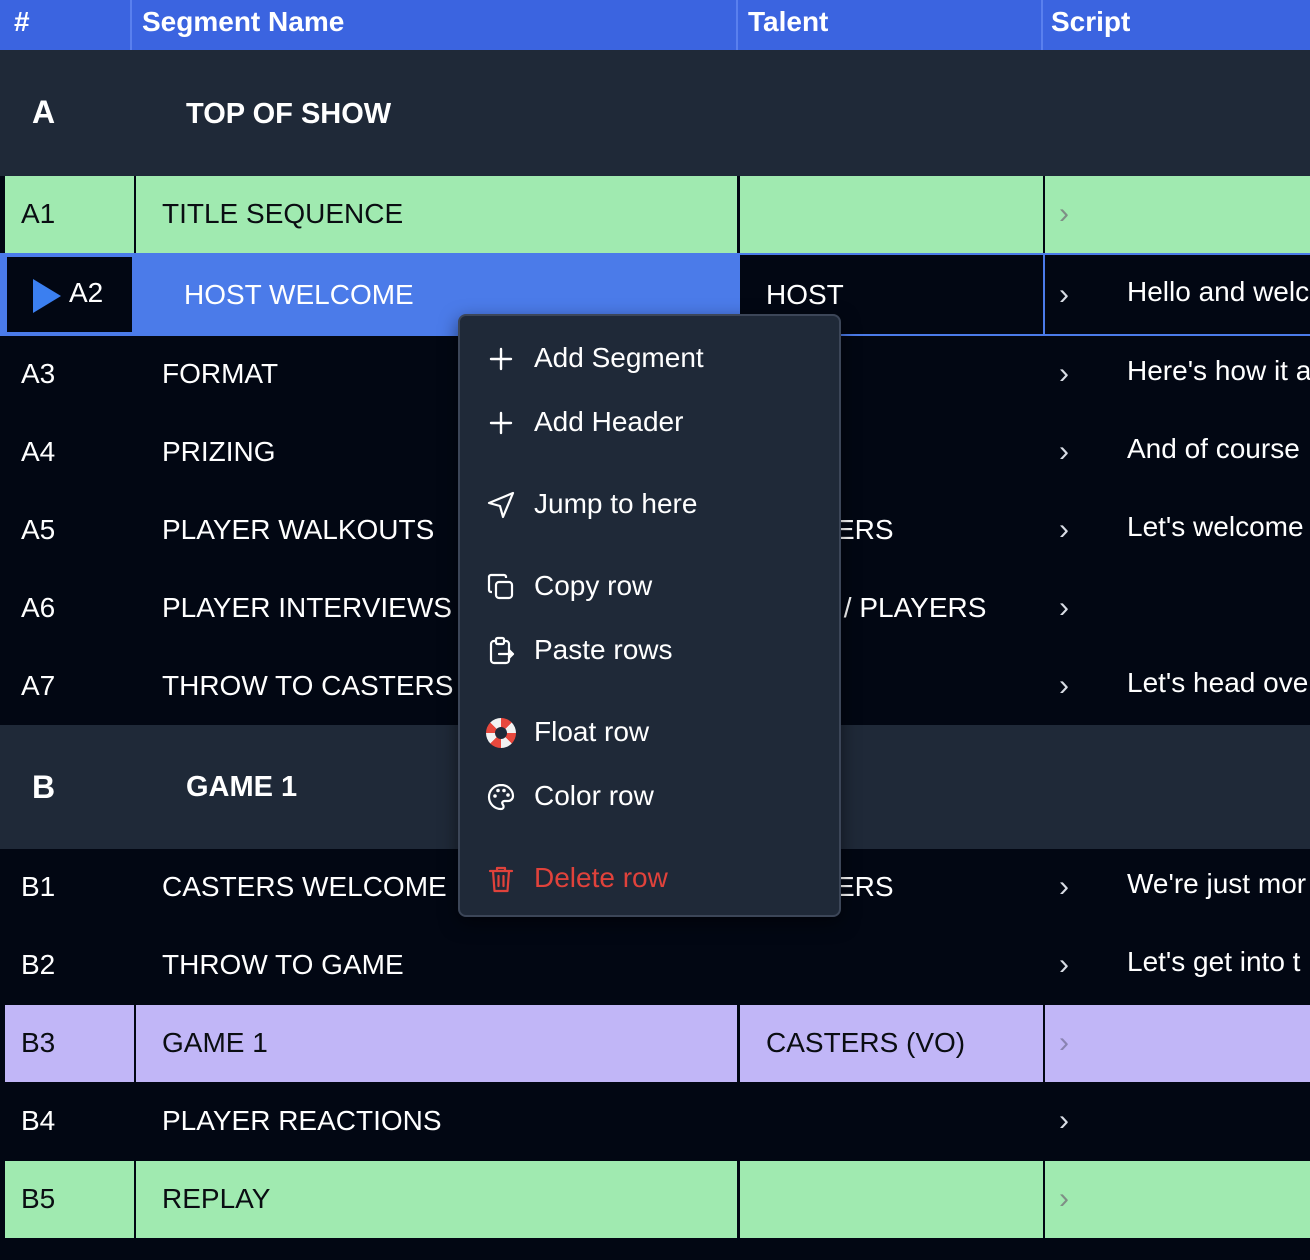 The width and height of the screenshot is (1310, 1260). I want to click on script-cell: › Let's head ove, so click(1177, 686).